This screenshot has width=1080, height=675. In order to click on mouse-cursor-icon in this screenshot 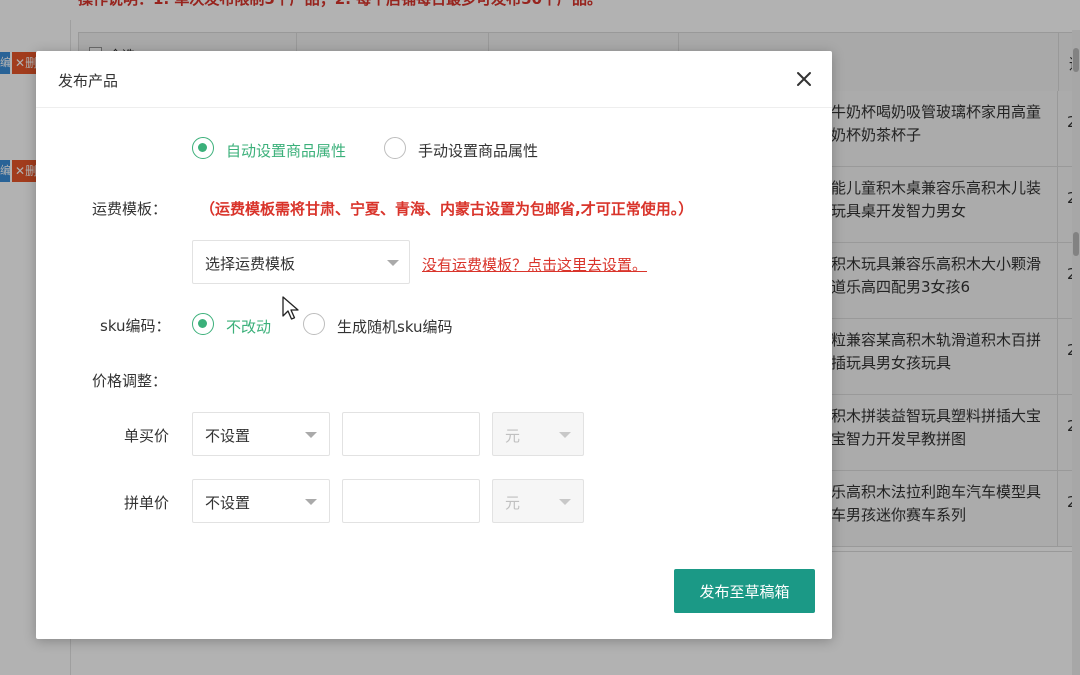, I will do `click(290, 308)`.